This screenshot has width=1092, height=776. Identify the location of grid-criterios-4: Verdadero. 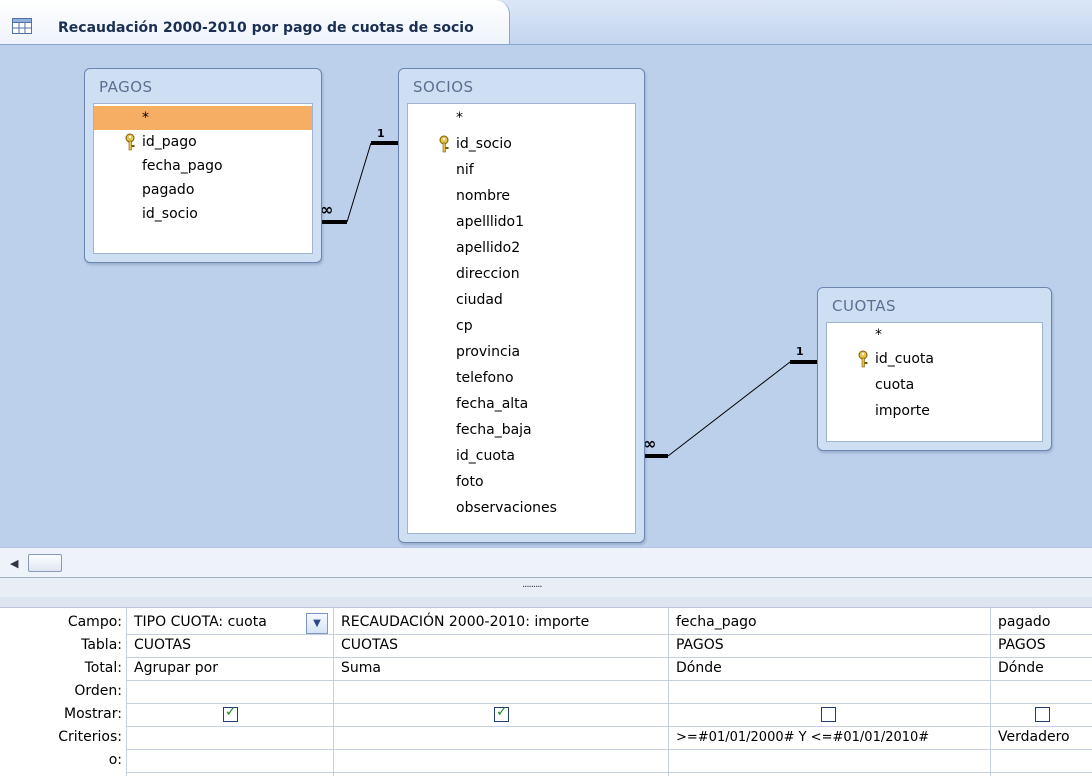
(1043, 737).